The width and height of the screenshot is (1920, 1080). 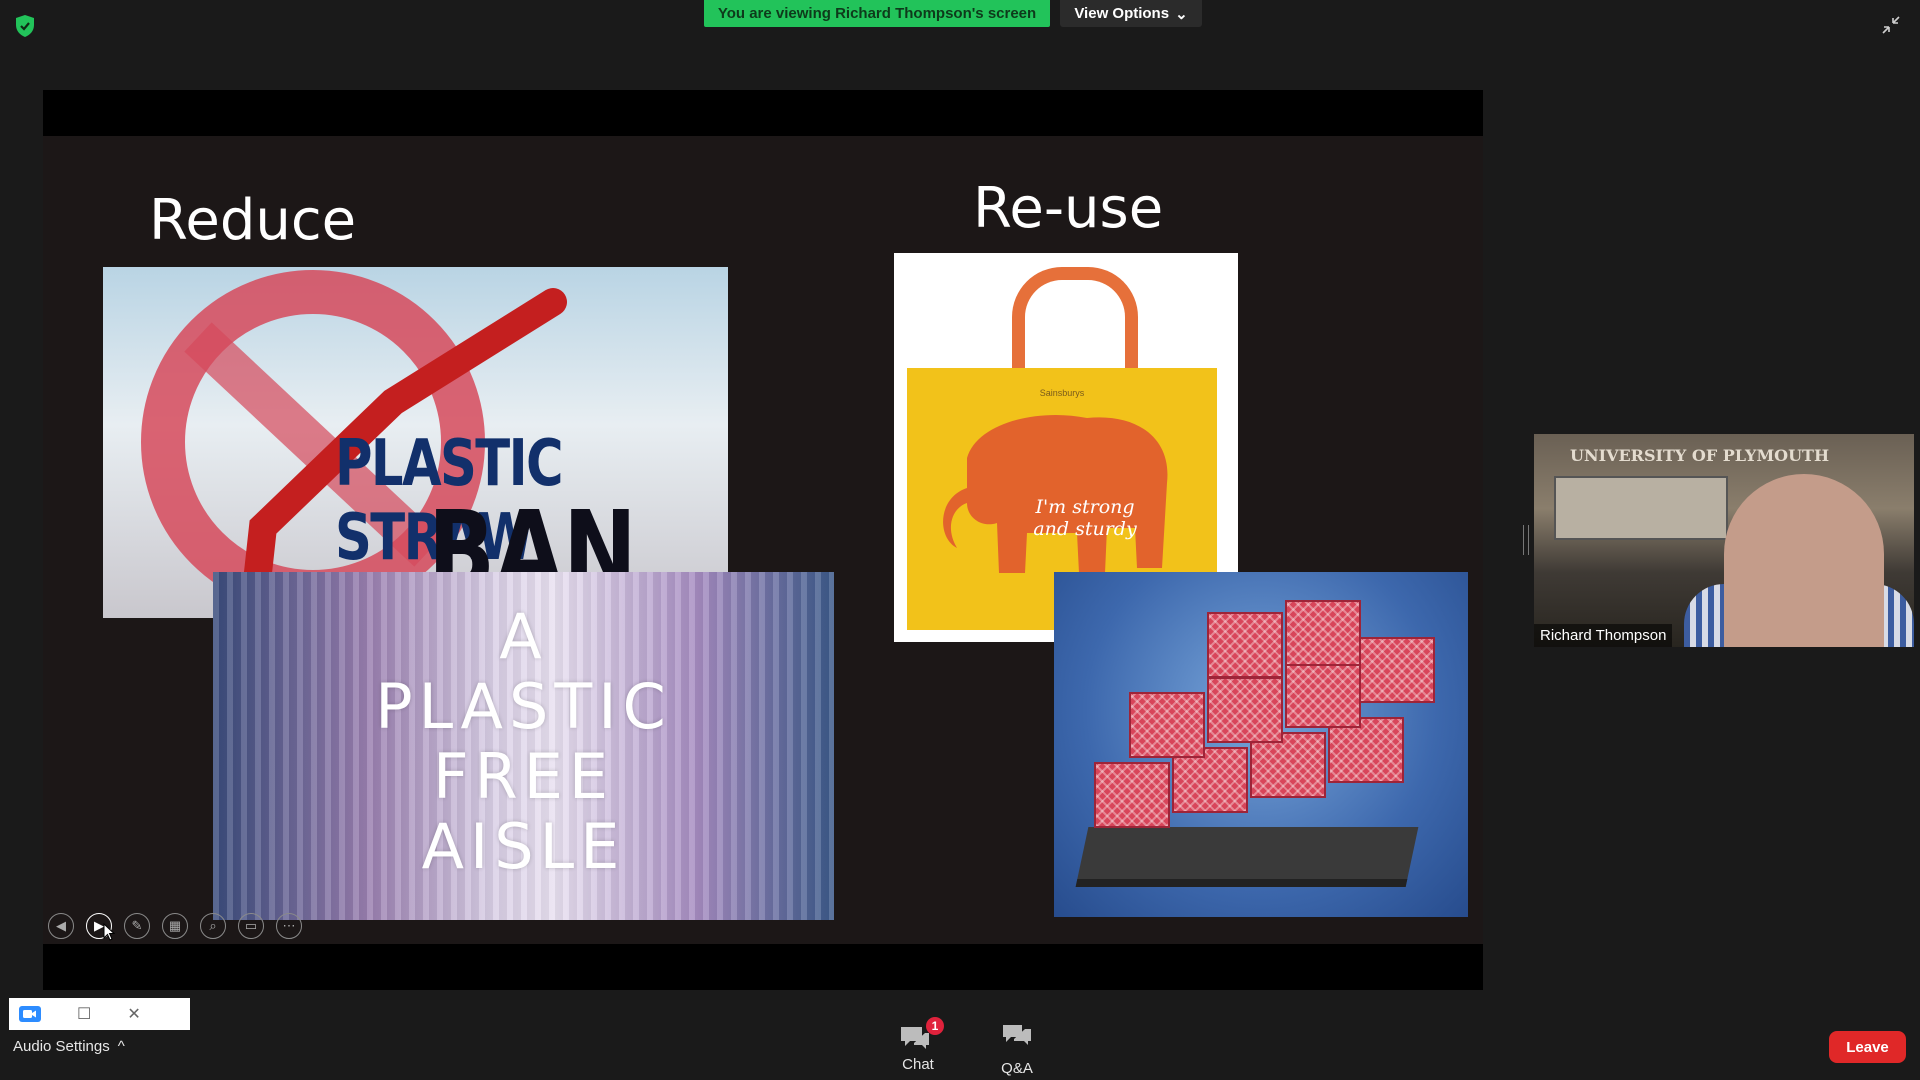 What do you see at coordinates (1122, 13) in the screenshot?
I see `view-options-label: View Options` at bounding box center [1122, 13].